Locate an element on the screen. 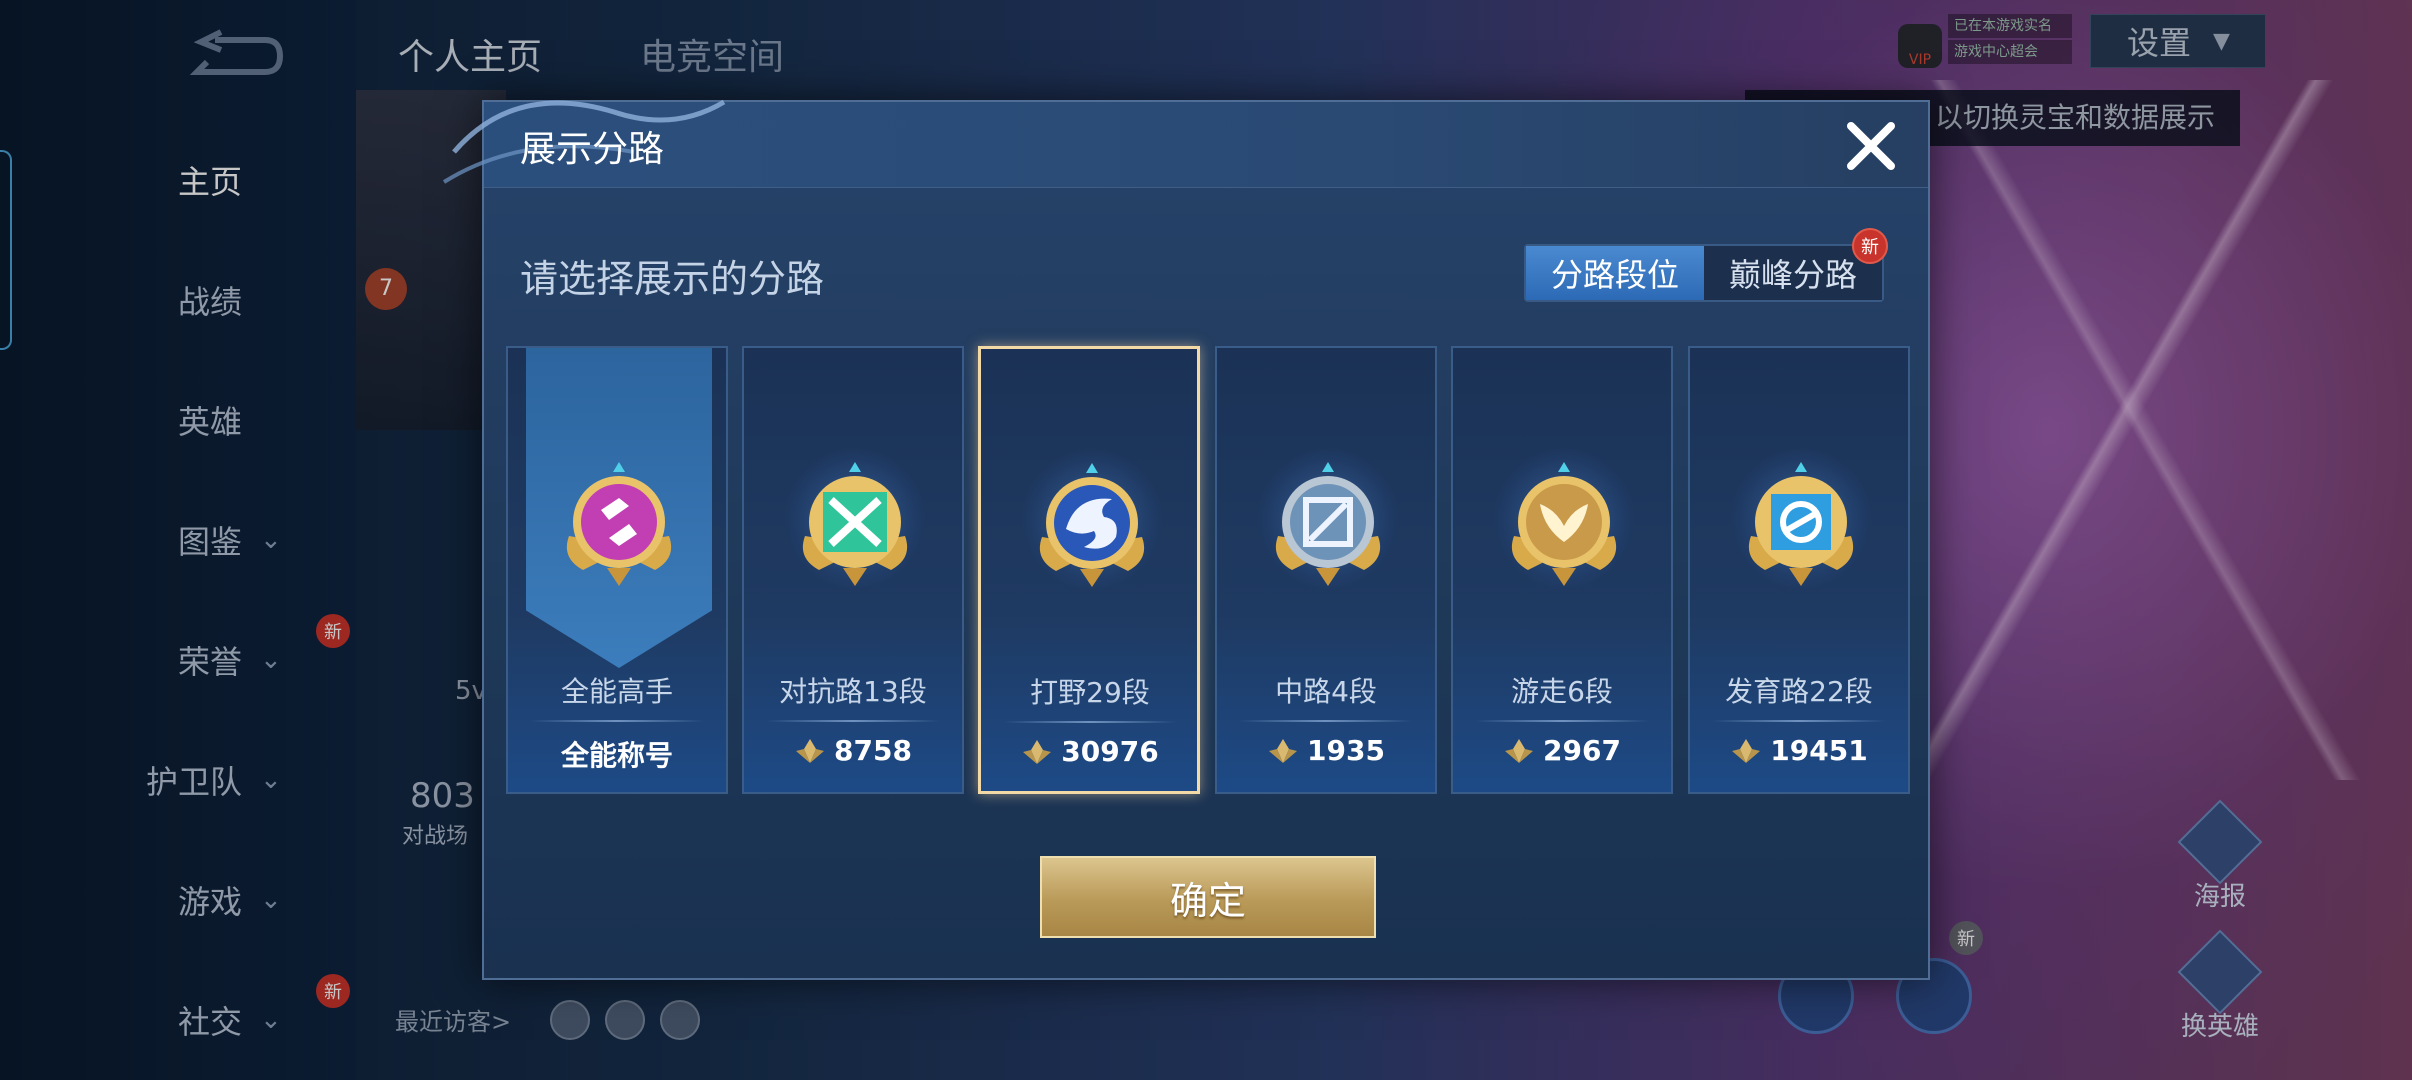  dialog-title: 展示分路 is located at coordinates (592, 149).